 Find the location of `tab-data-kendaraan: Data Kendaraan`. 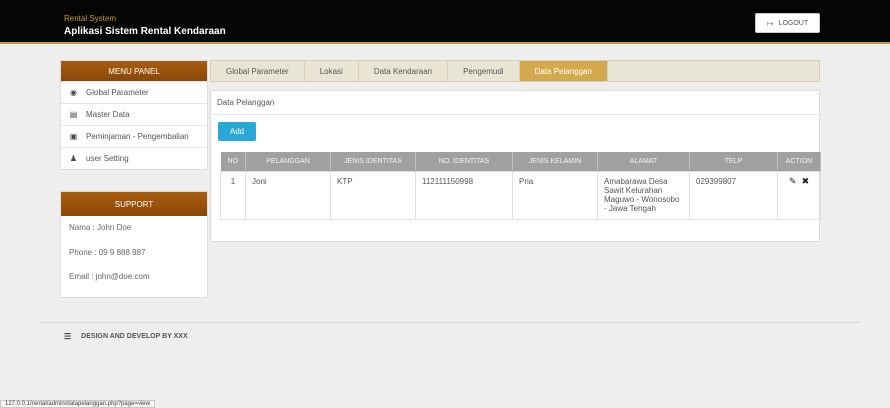

tab-data-kendaraan: Data Kendaraan is located at coordinates (404, 71).